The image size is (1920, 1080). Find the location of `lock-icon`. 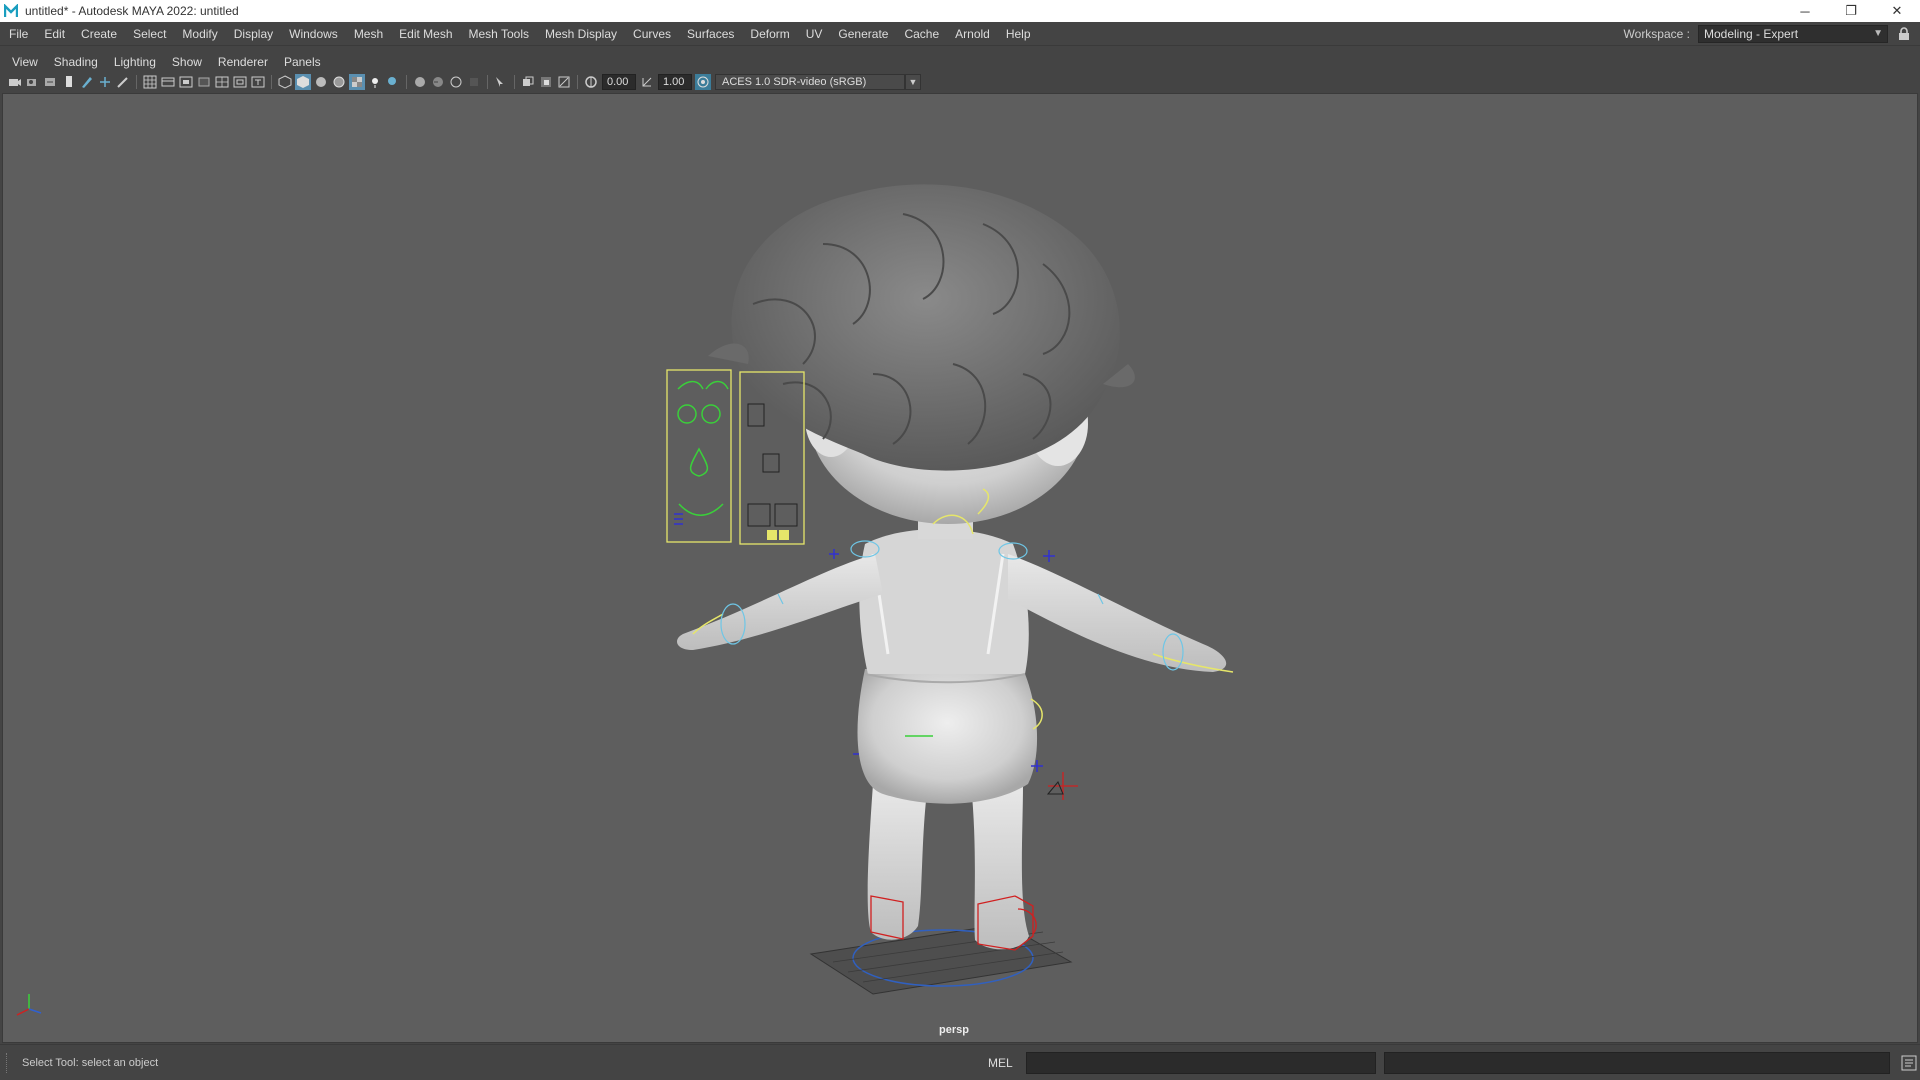

lock-icon is located at coordinates (1904, 34).